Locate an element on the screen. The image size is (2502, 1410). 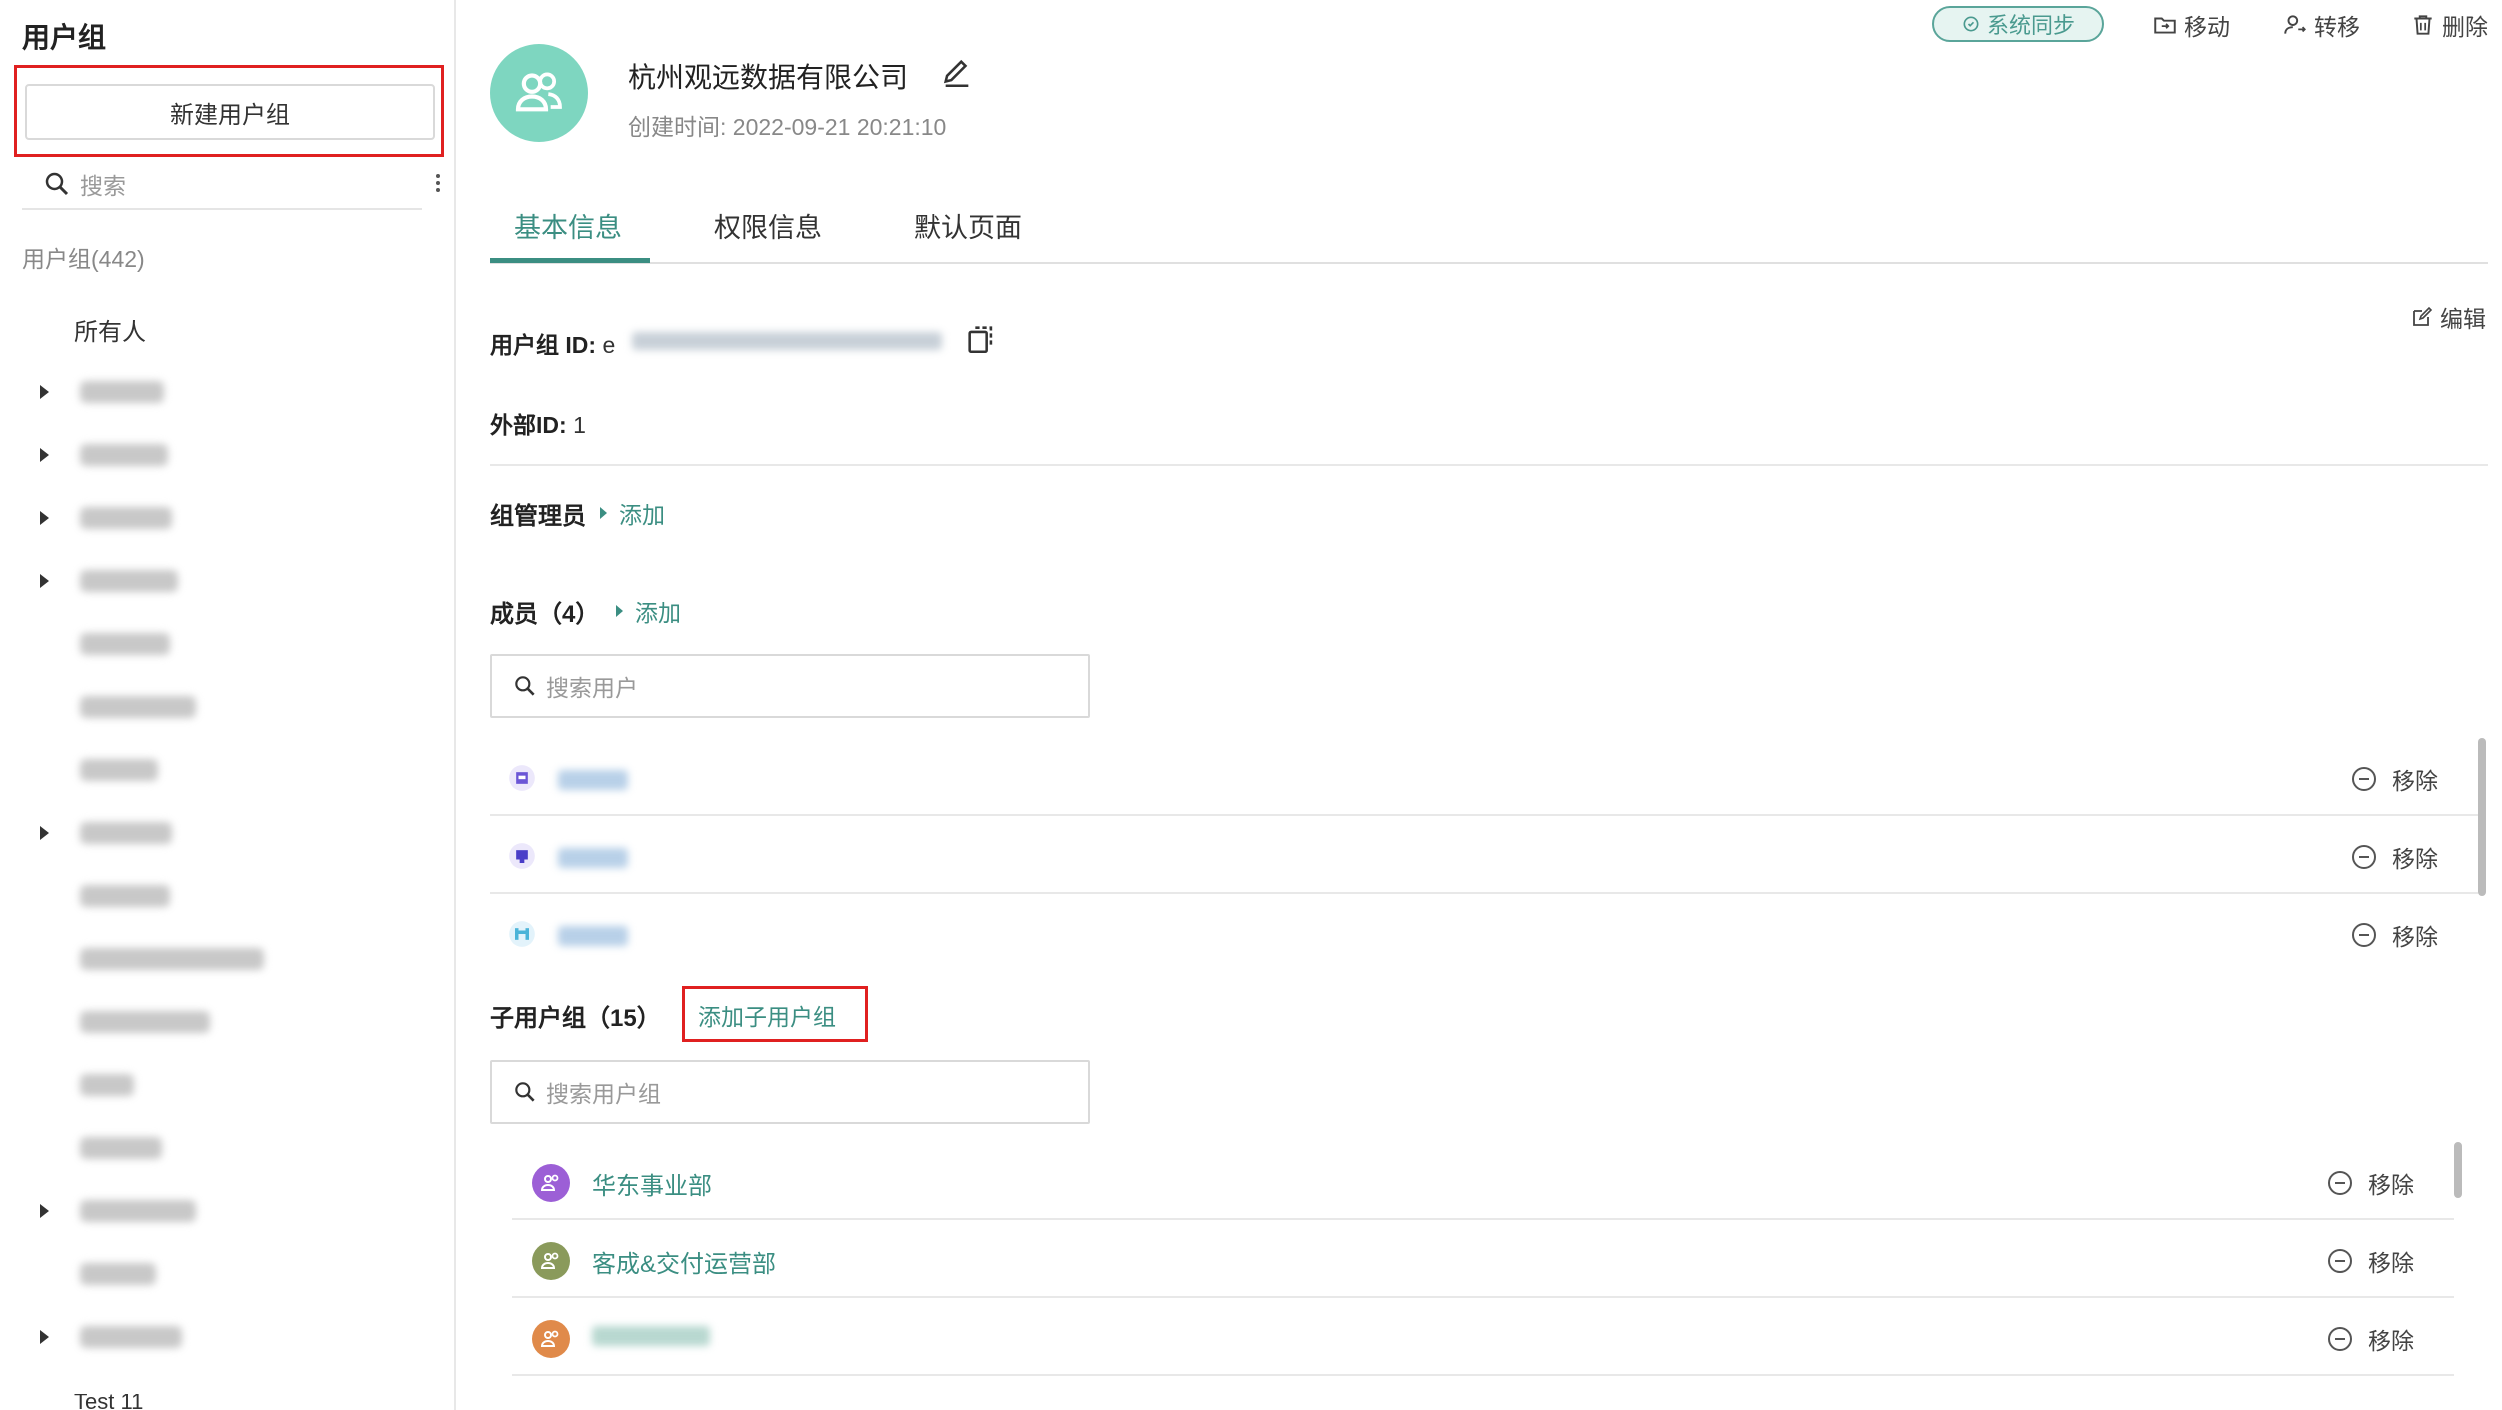
edit-icon is located at coordinates (2423, 316).